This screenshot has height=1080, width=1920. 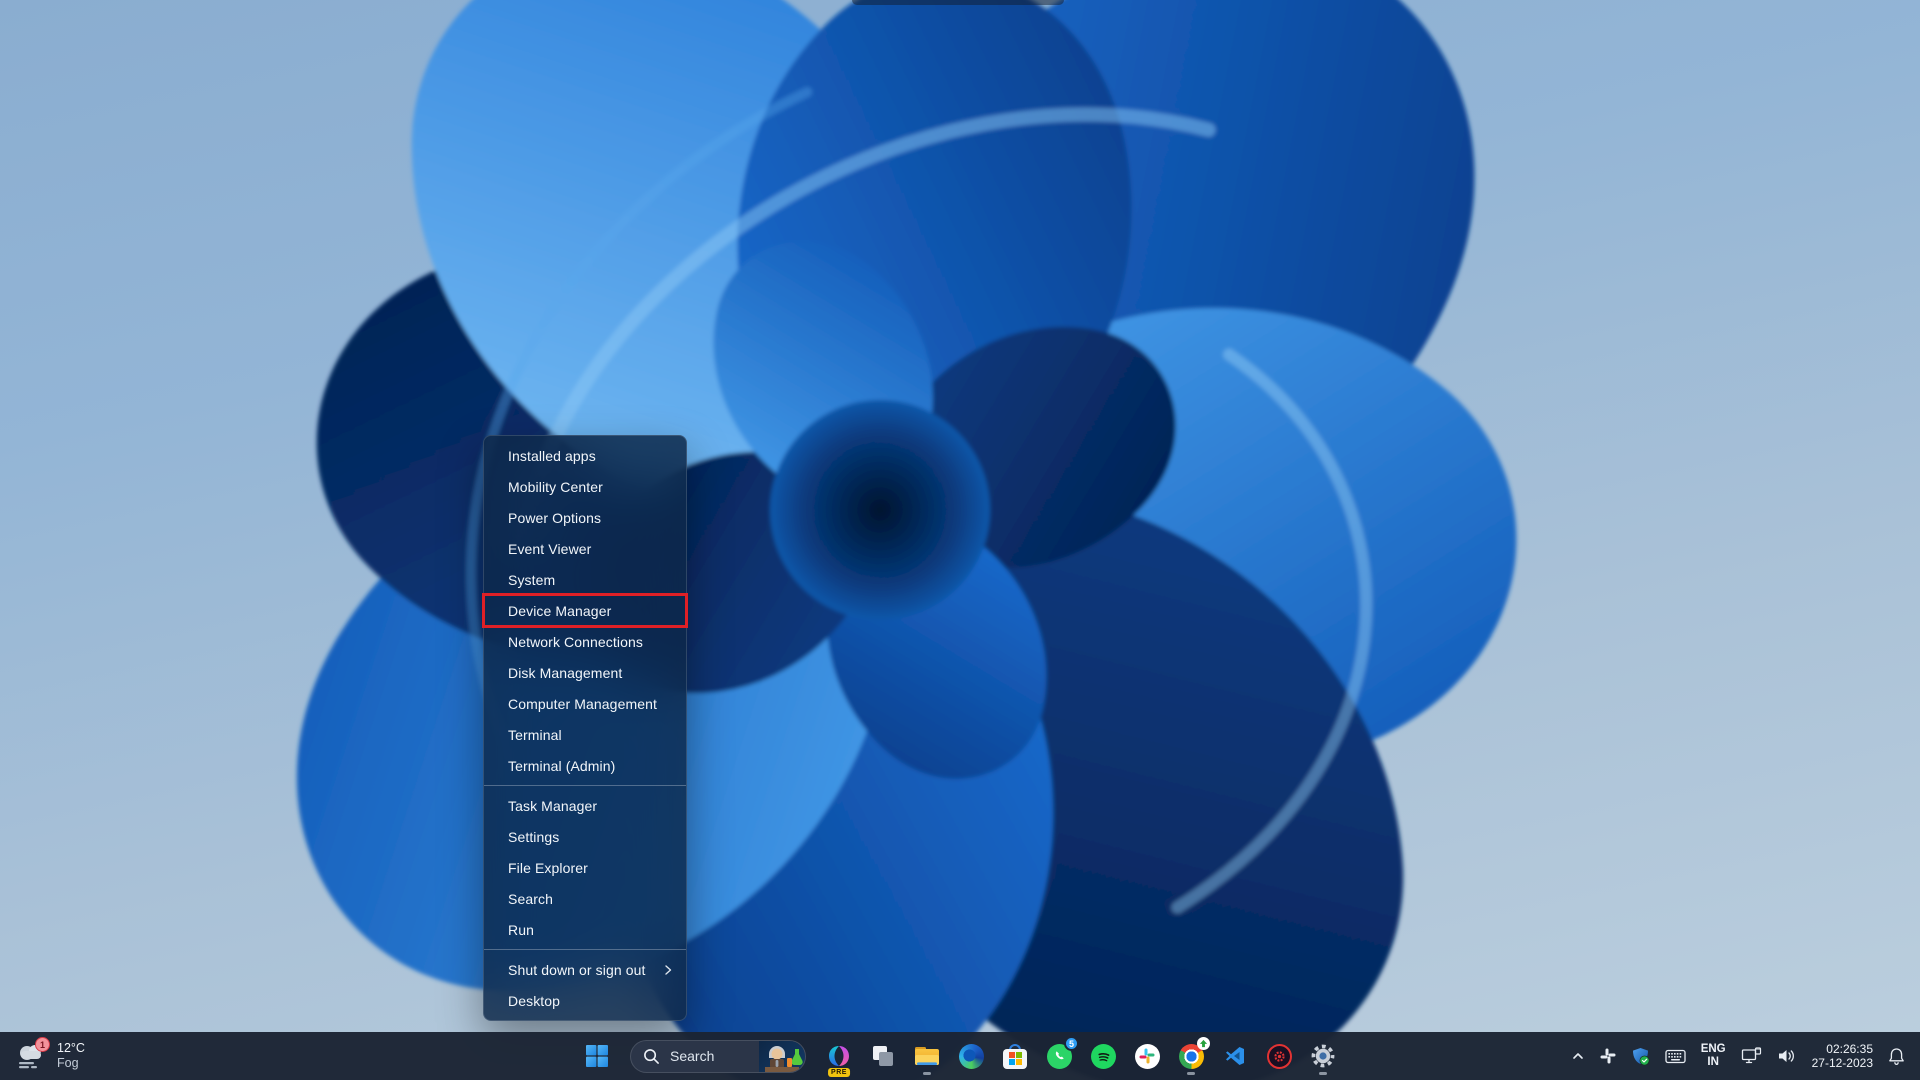 I want to click on settings-gear-icon, so click(x=1323, y=1056).